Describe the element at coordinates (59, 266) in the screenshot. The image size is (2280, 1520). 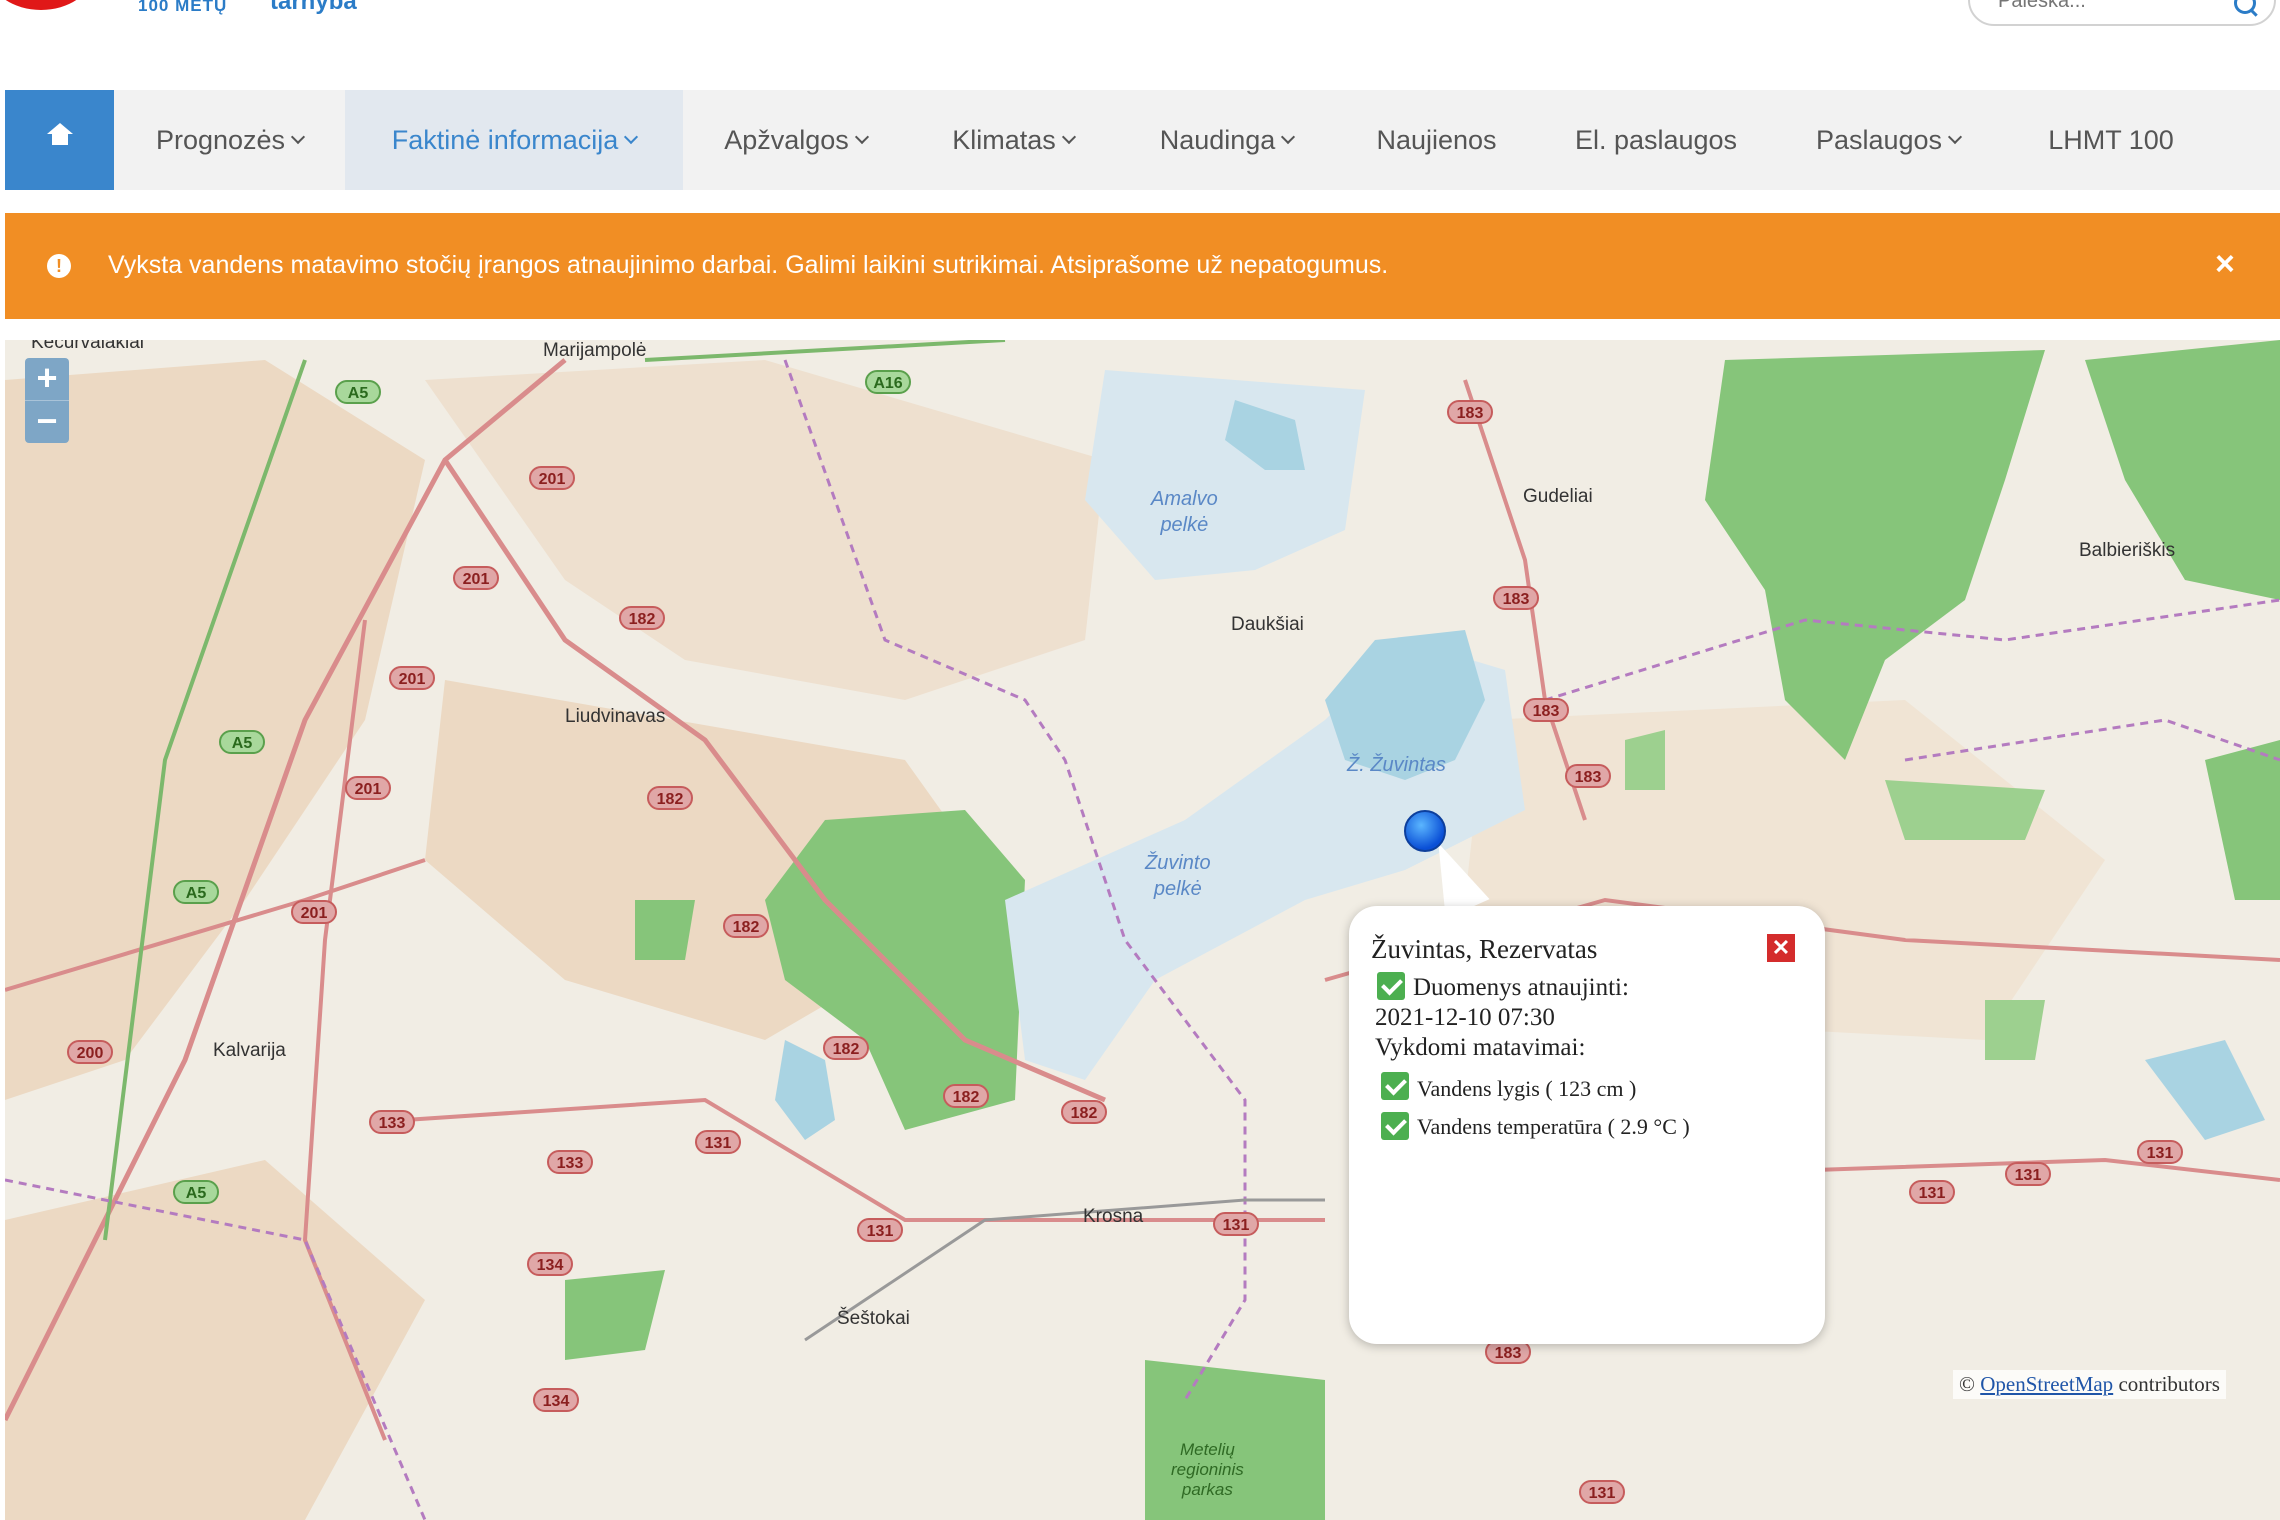
I see `info-icon: !` at that location.